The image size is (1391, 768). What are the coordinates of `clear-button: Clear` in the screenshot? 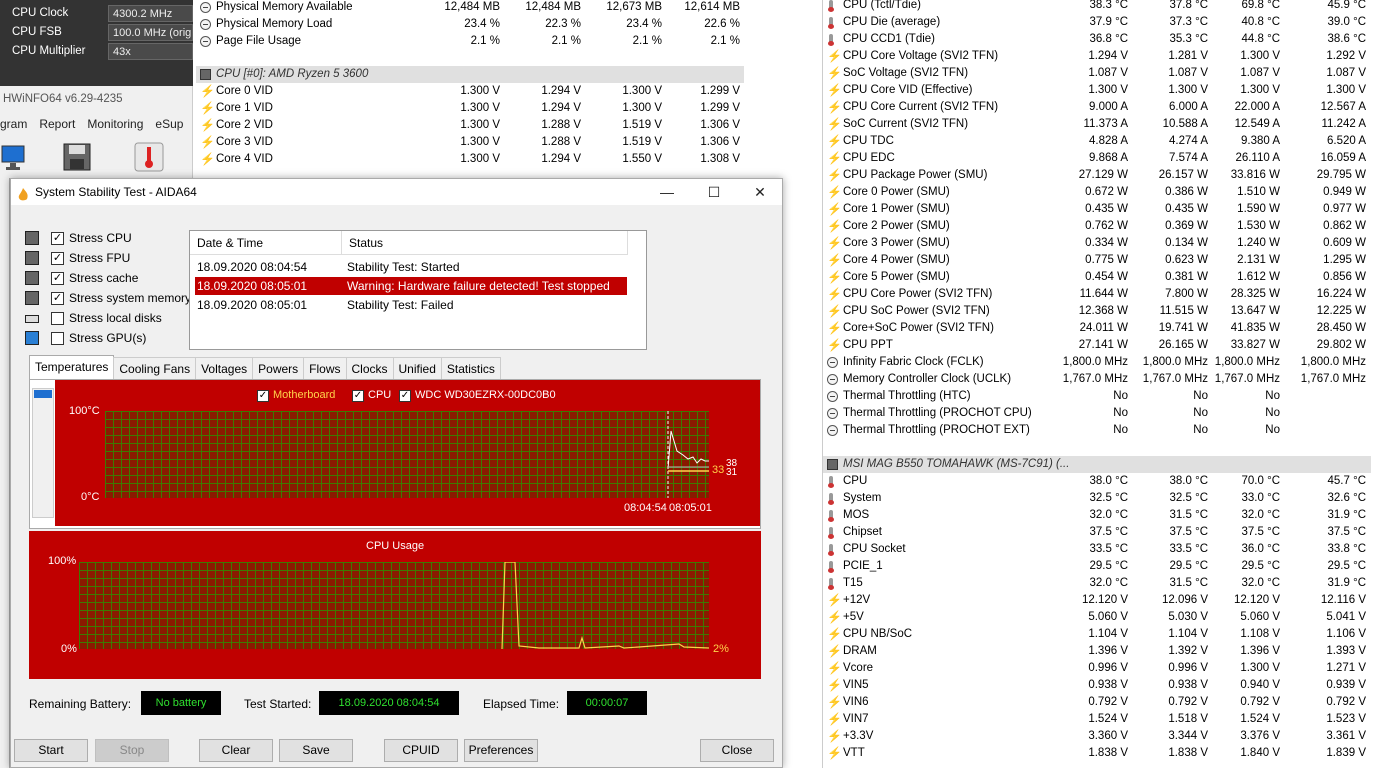 It's located at (236, 750).